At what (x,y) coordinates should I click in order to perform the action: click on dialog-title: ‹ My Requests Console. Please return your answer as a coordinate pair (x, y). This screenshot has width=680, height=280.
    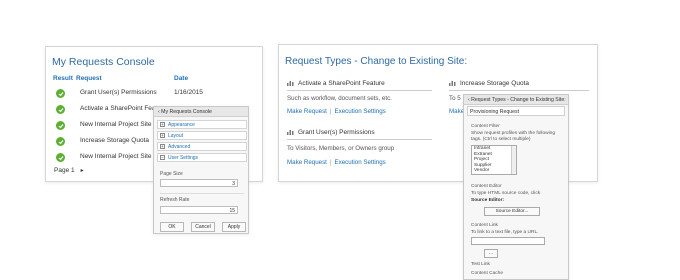
    Looking at the image, I should click on (201, 112).